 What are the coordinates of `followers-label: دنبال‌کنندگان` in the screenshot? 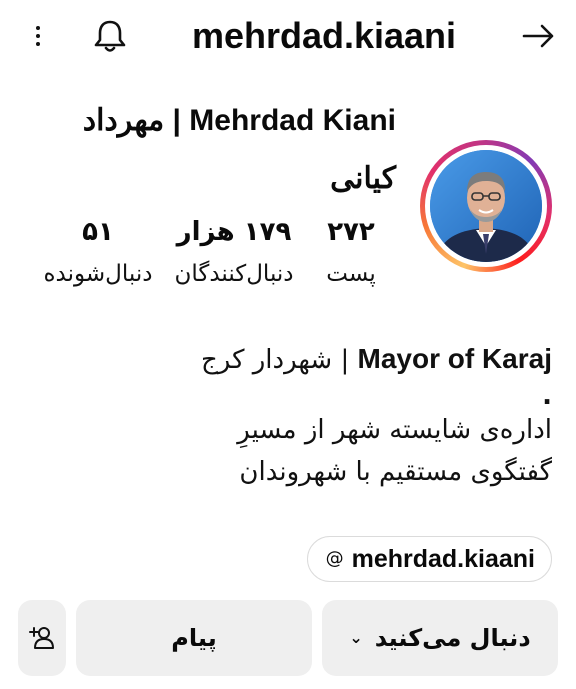 It's located at (234, 274).